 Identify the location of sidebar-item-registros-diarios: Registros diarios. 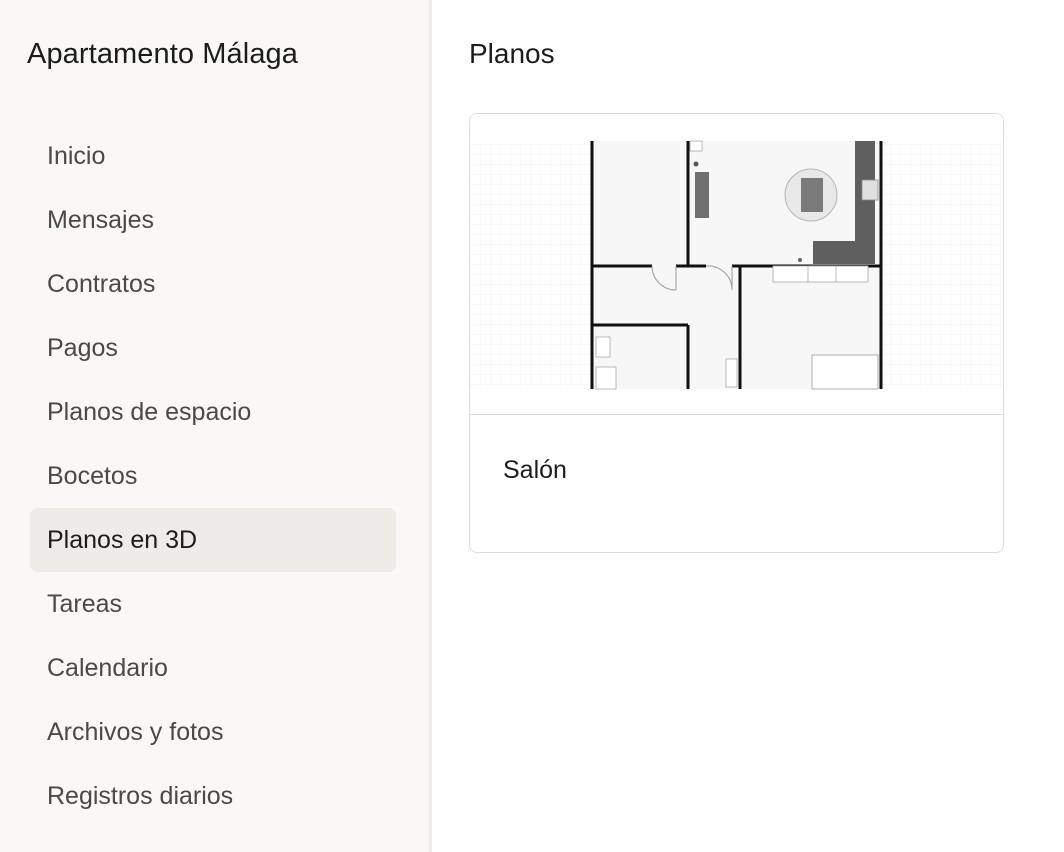
(213, 796).